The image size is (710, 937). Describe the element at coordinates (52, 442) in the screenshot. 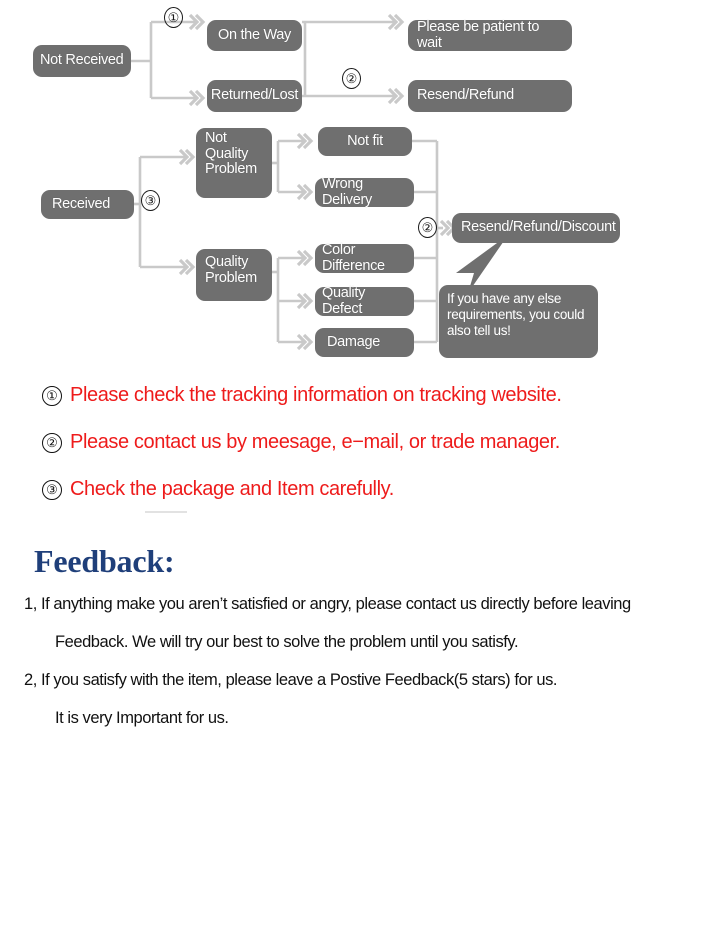

I see `instruction-number: ②` at that location.